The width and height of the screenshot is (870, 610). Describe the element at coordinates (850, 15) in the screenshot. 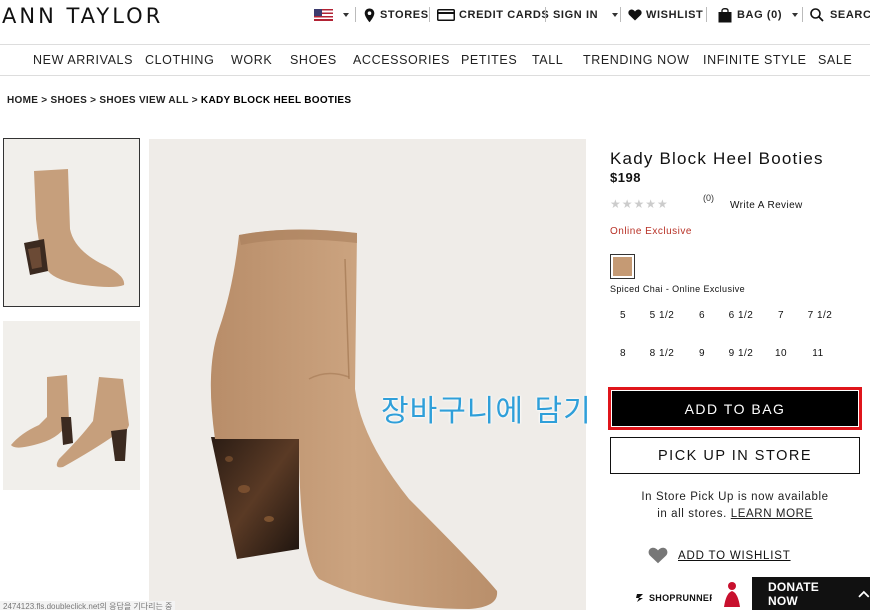

I see `search-label: SEARCH` at that location.